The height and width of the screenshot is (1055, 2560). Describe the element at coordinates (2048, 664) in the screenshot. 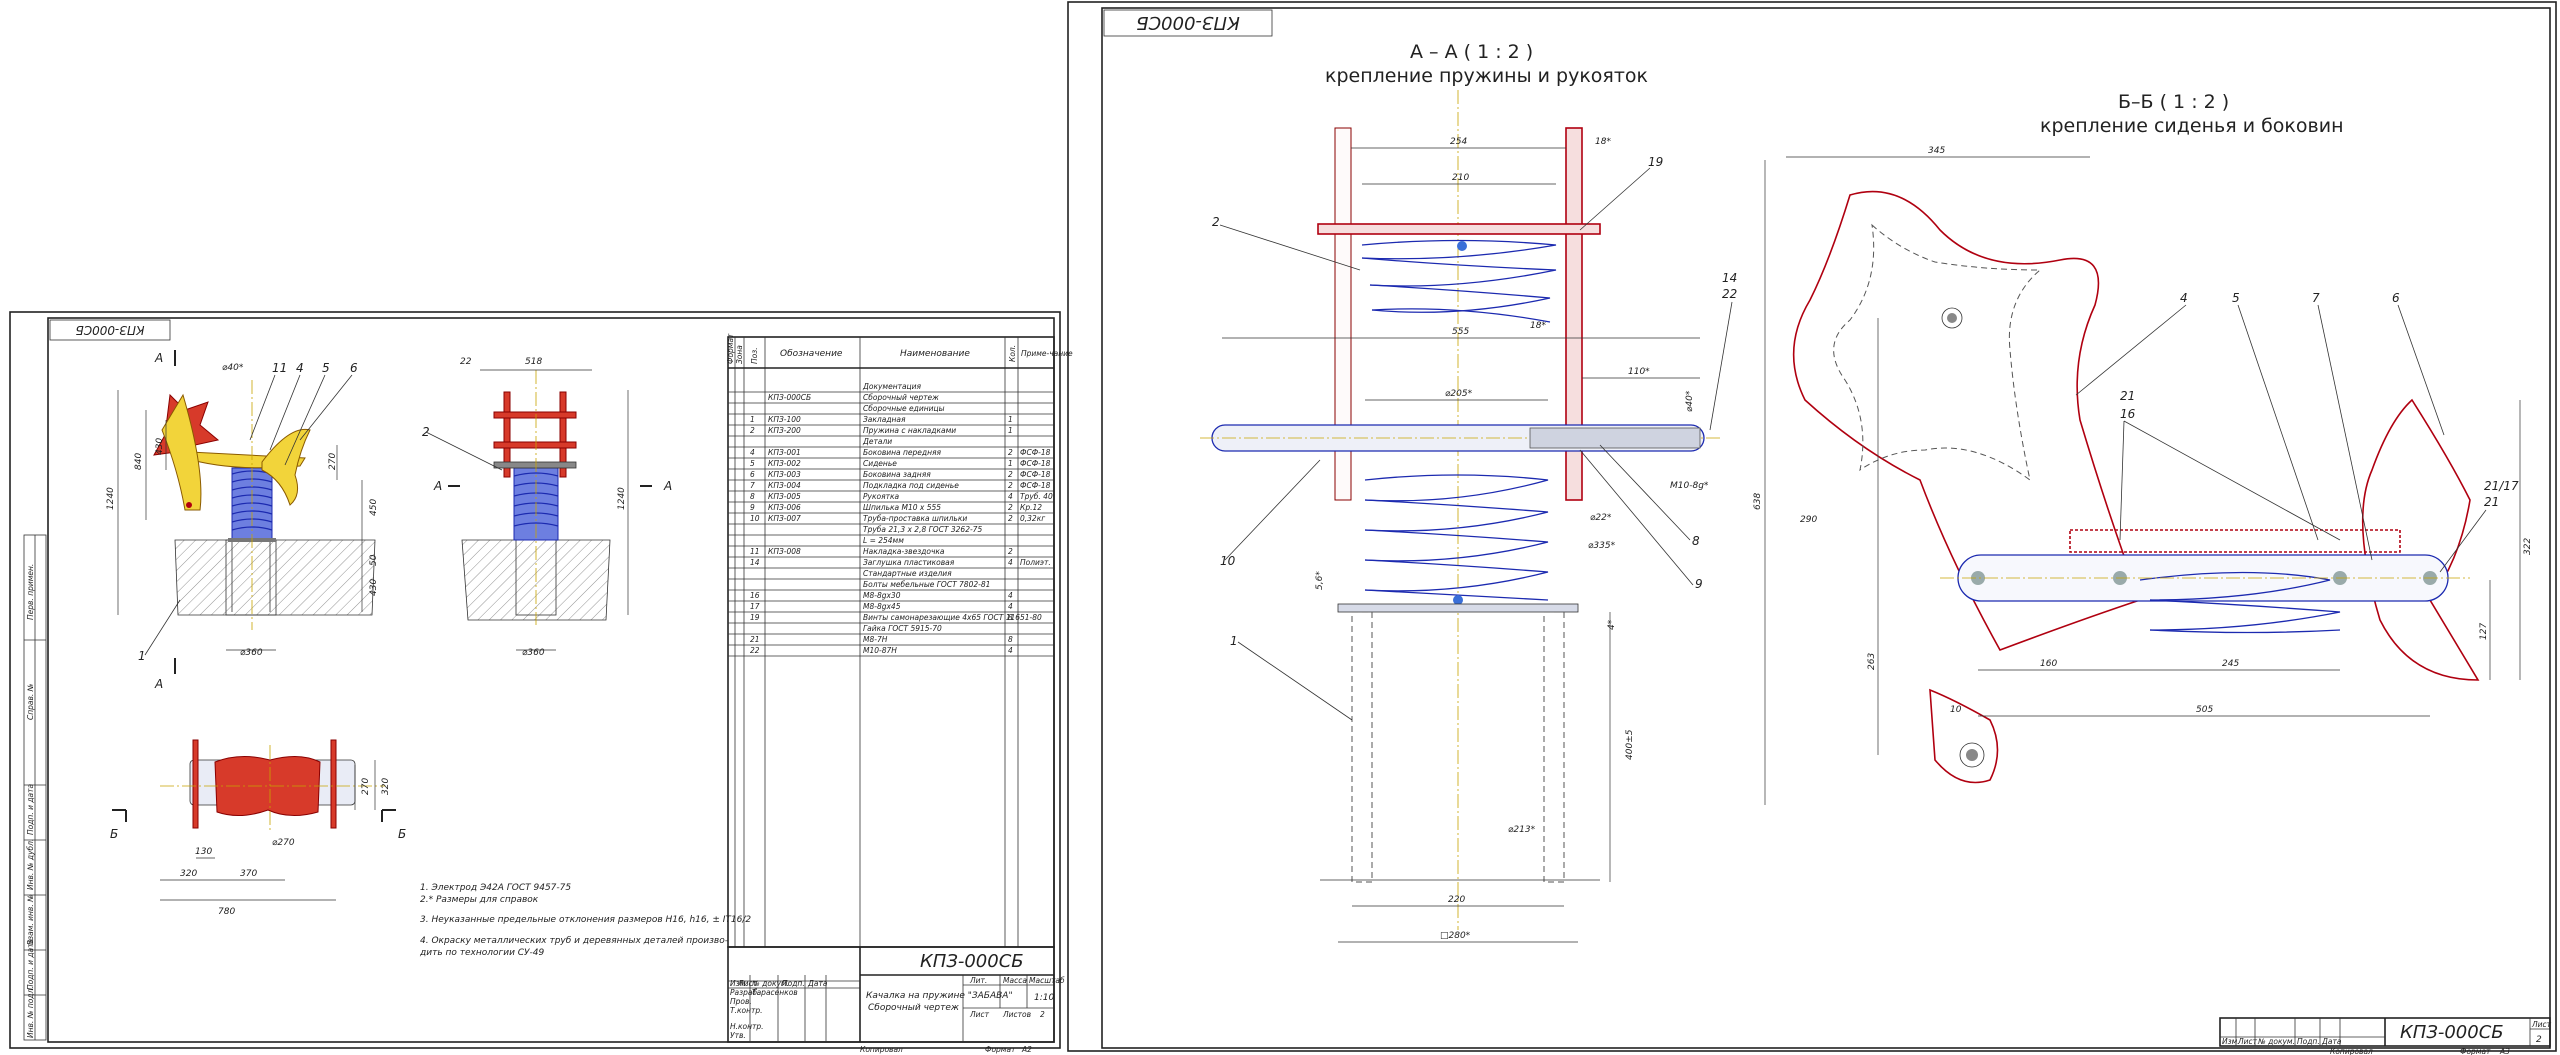

I see `bb-dim-160: 160` at that location.